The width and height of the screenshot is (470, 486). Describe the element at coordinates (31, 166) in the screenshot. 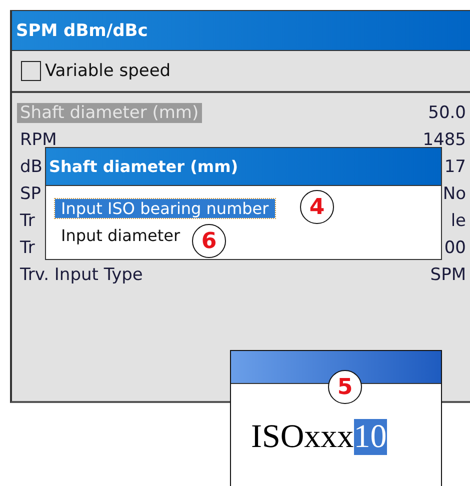

I see `parameter-label: dB` at that location.